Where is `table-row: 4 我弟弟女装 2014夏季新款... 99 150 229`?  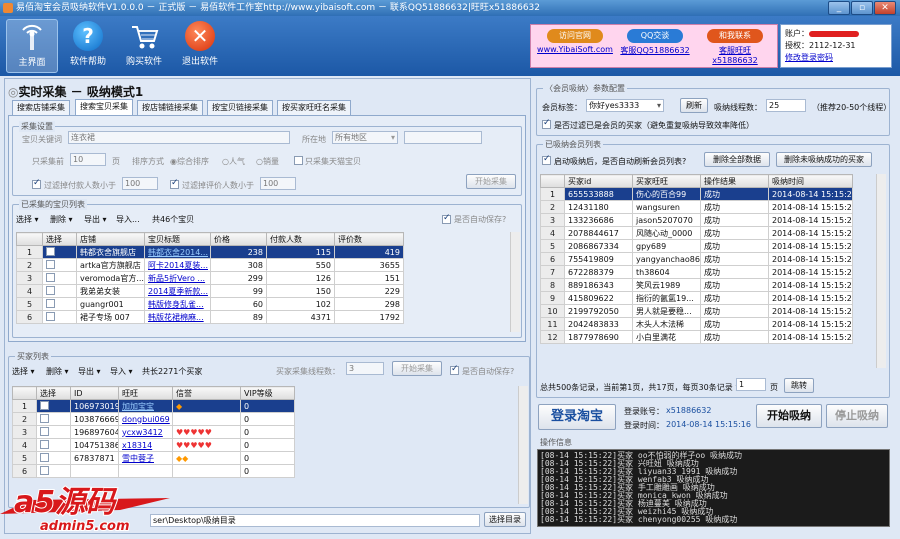
table-row: 4 我弟弟女装 2014夏季新款... 99 150 229 is located at coordinates (210, 291).